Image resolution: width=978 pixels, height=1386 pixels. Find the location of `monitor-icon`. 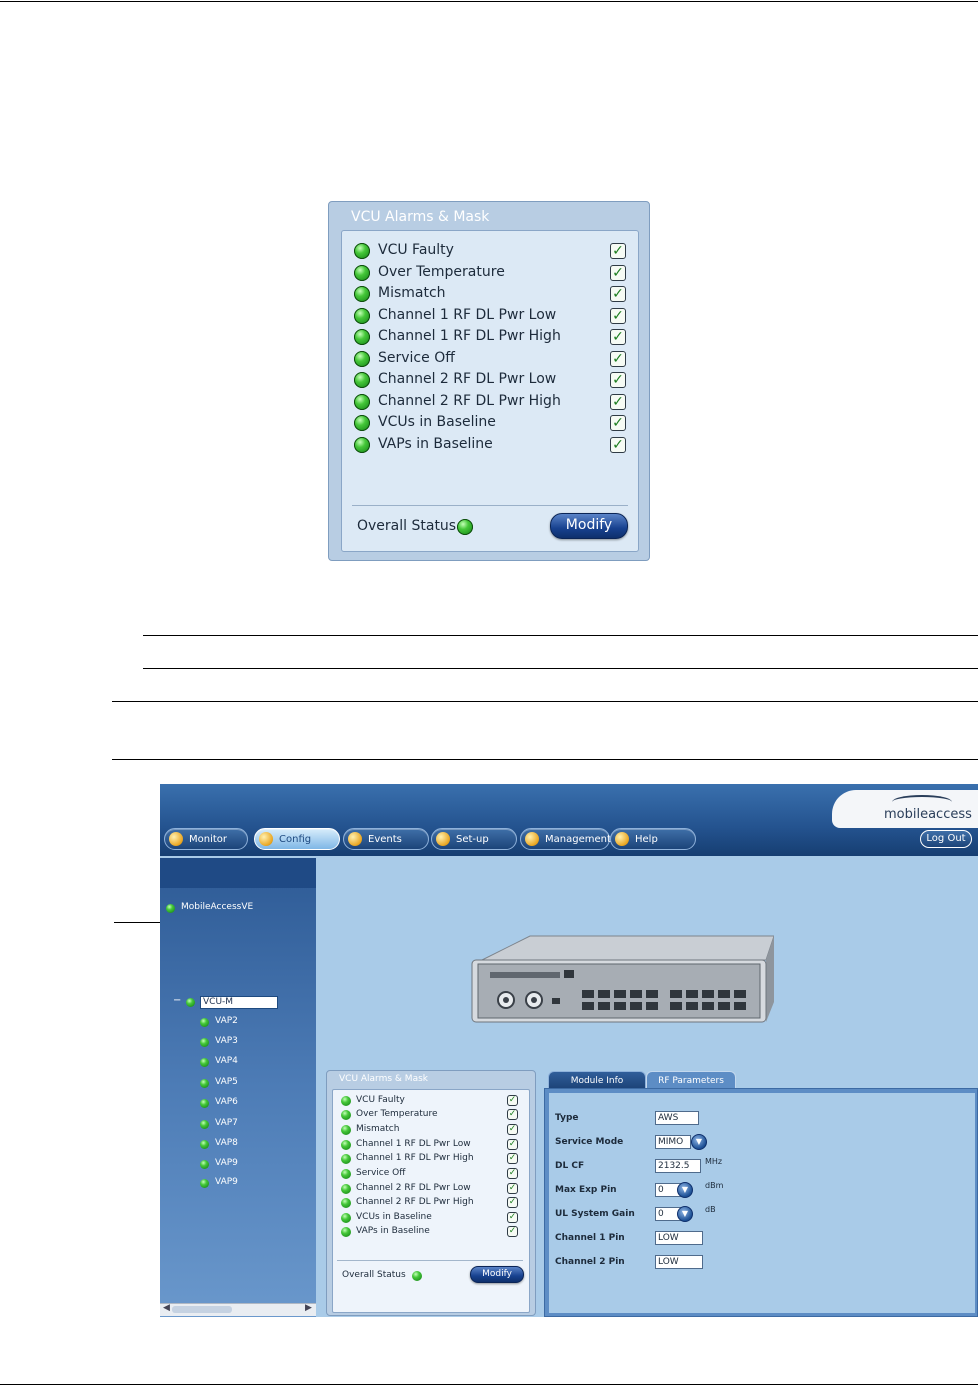

monitor-icon is located at coordinates (176, 839).